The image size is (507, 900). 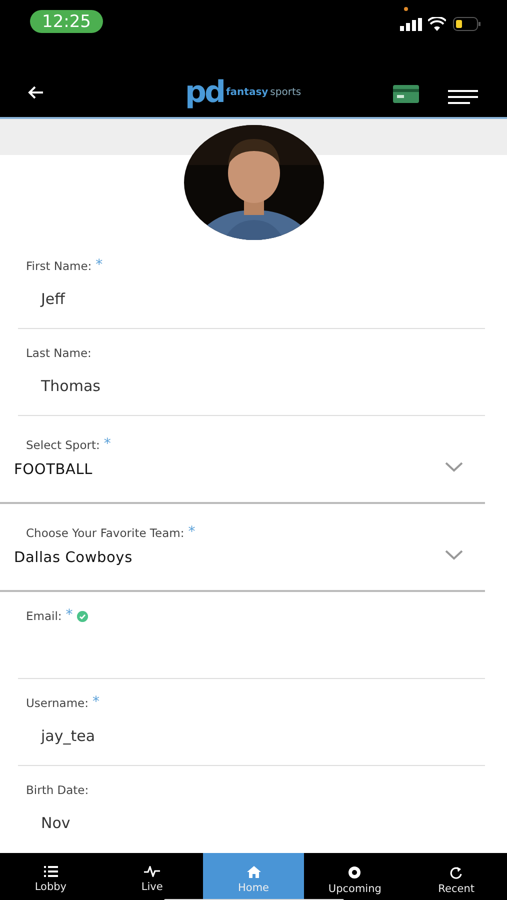 I want to click on select-field: FOOTBALL, so click(x=53, y=470).